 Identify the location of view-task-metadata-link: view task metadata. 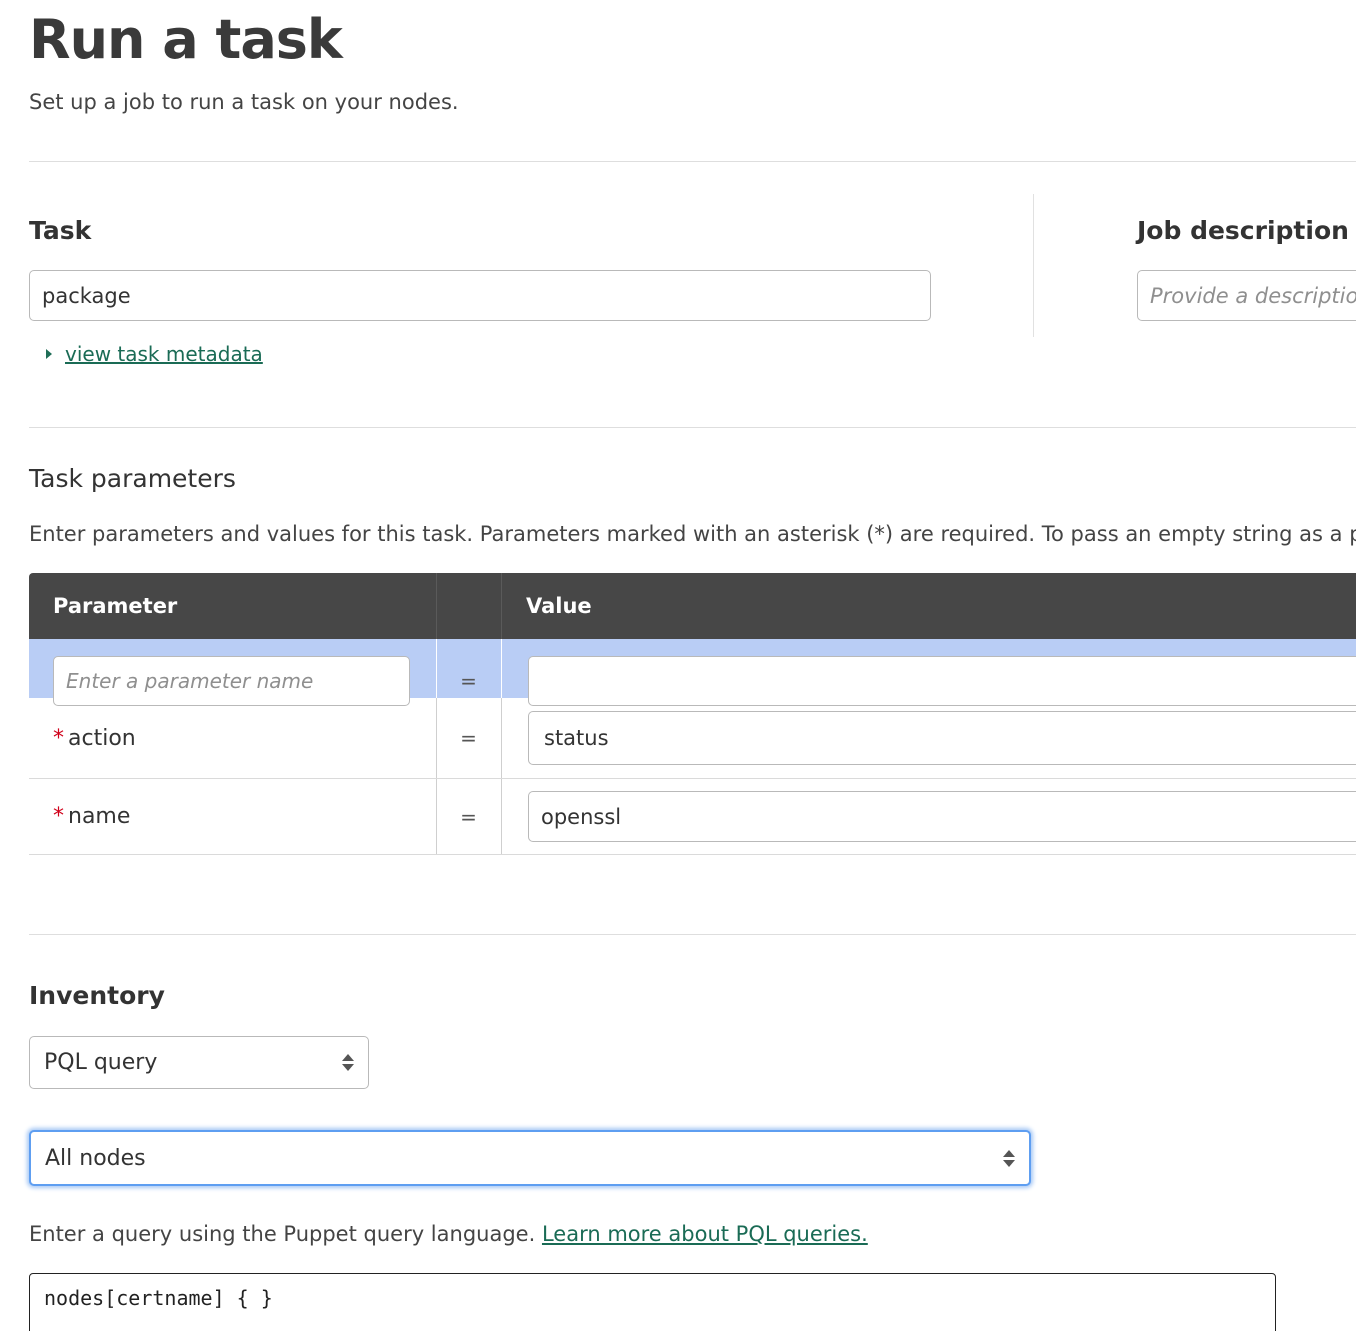
(164, 354).